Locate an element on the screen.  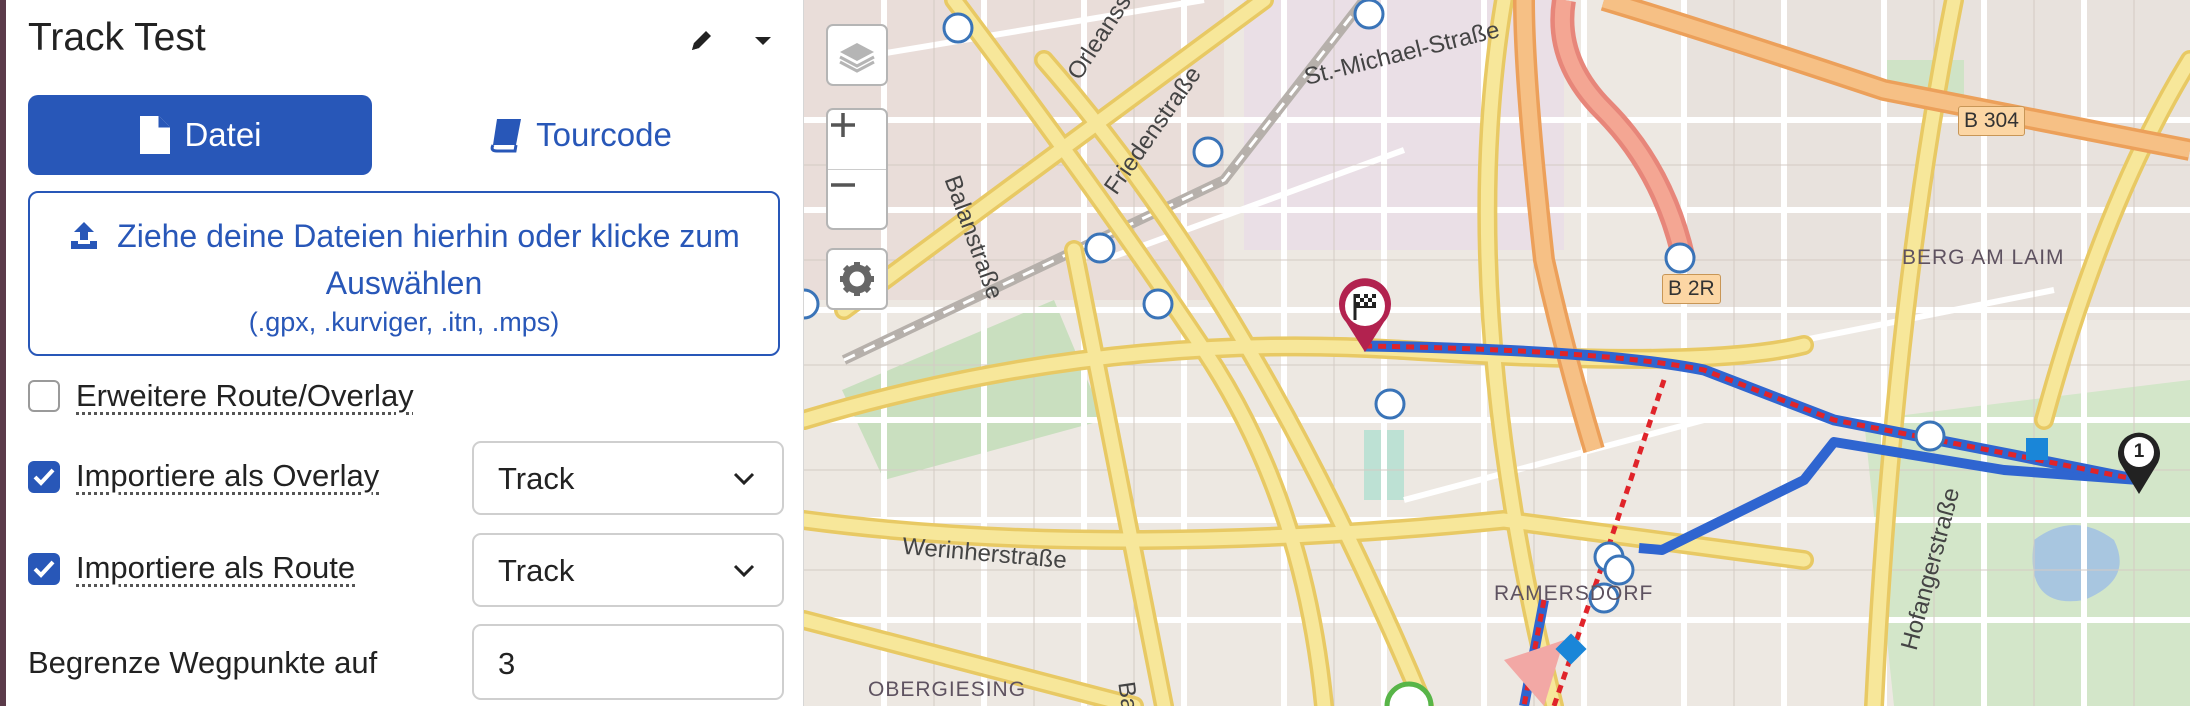
book-icon is located at coordinates (506, 135).